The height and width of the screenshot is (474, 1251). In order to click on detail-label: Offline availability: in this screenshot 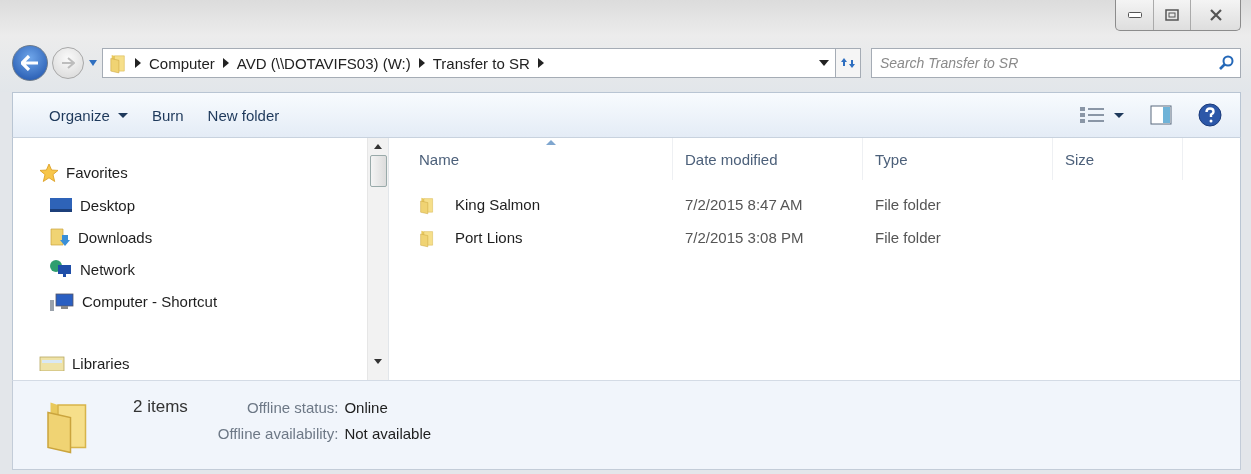, I will do `click(278, 433)`.